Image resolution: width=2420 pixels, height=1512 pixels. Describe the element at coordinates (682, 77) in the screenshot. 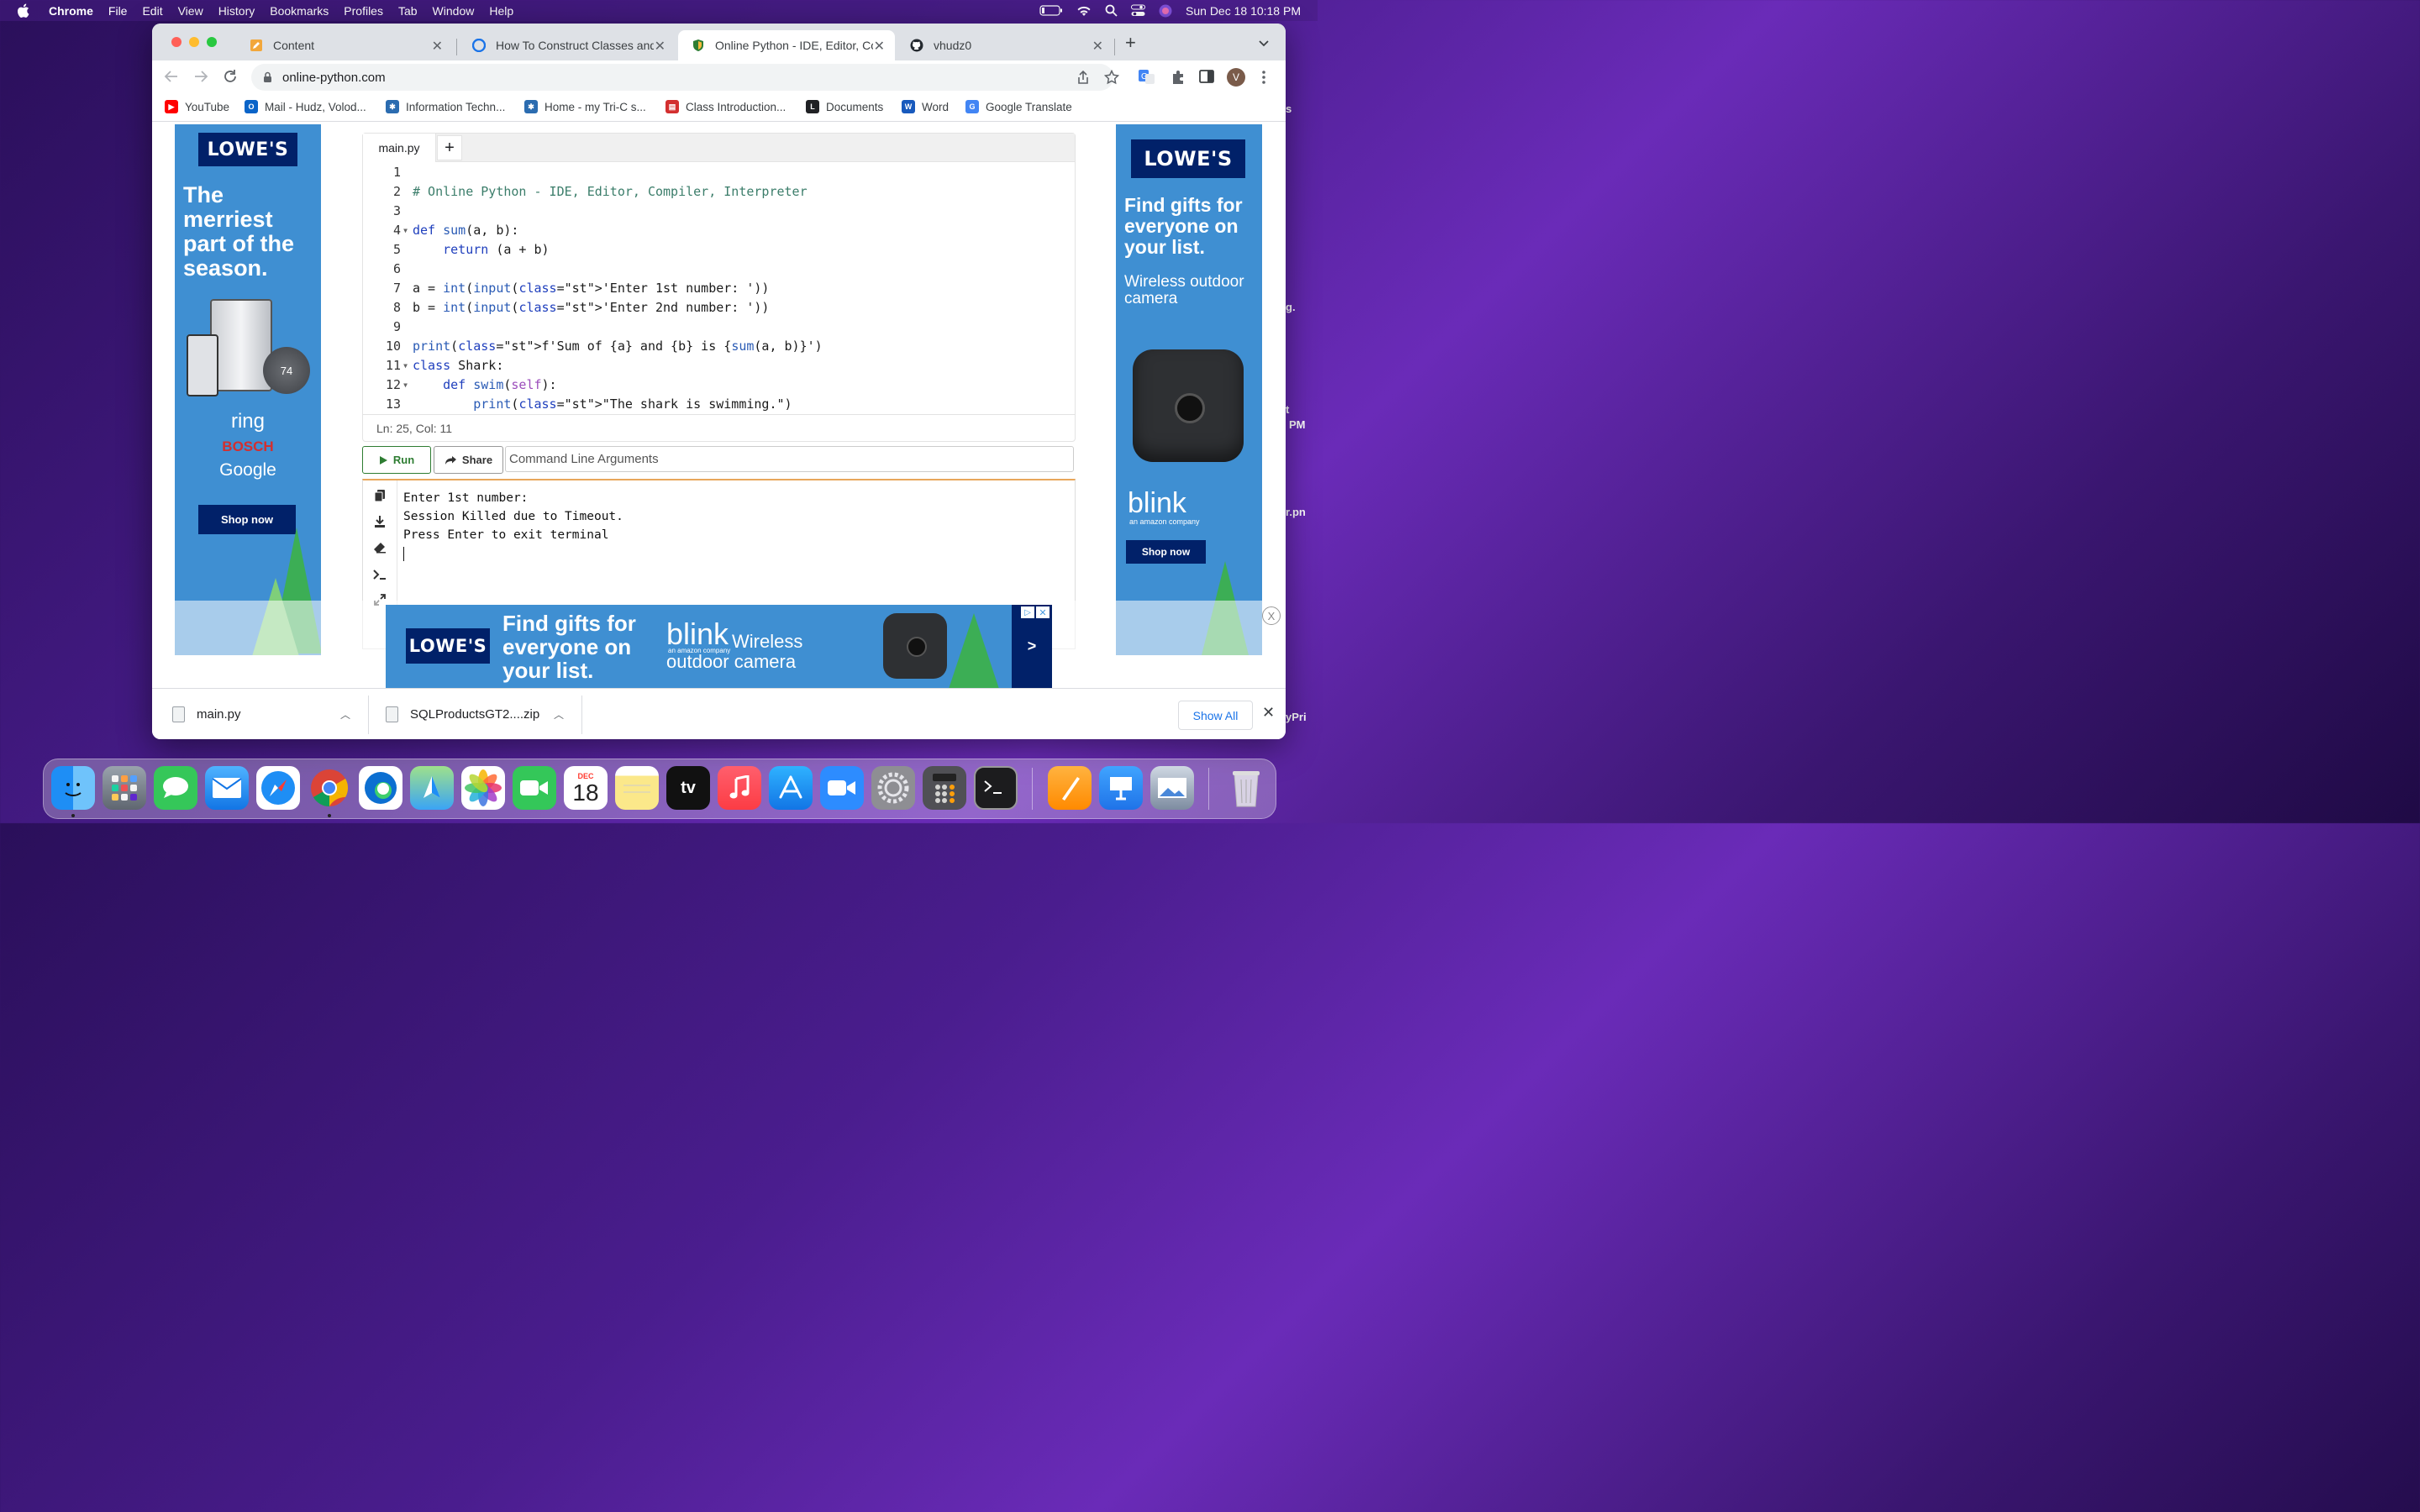

I see `address-bar: online-python.com` at that location.